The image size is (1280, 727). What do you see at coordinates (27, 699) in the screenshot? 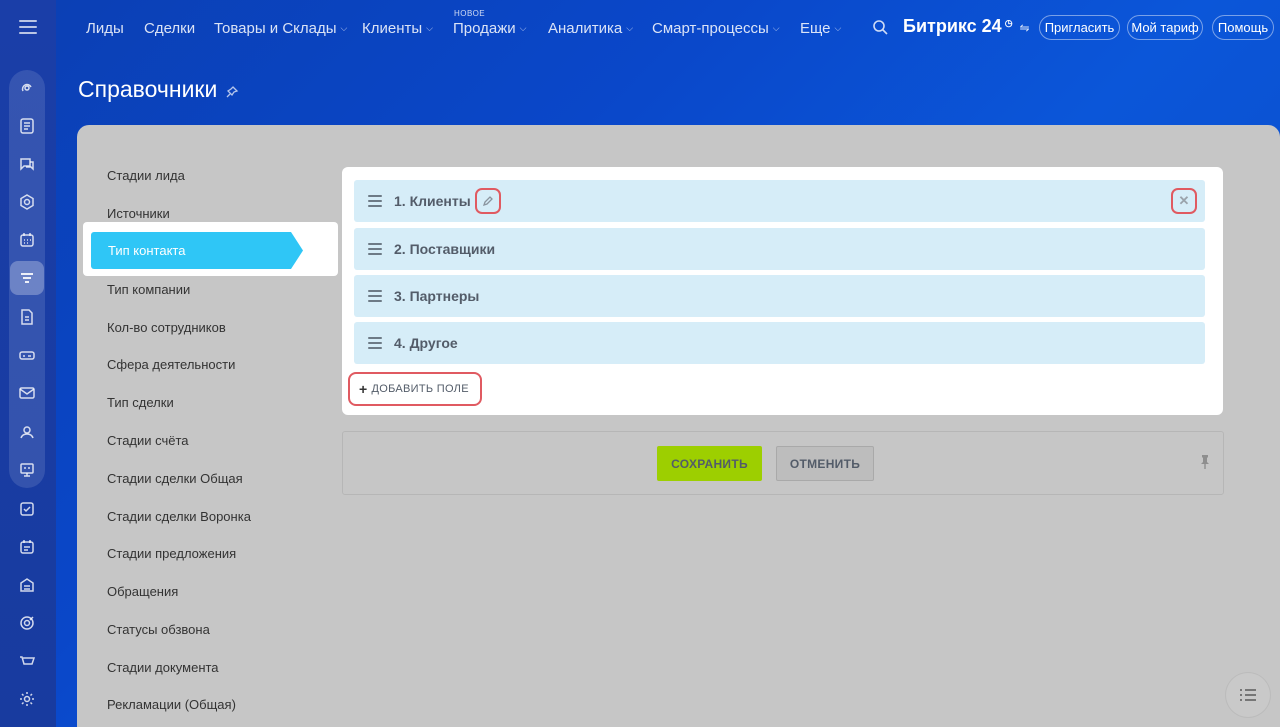
I see `gear-icon` at bounding box center [27, 699].